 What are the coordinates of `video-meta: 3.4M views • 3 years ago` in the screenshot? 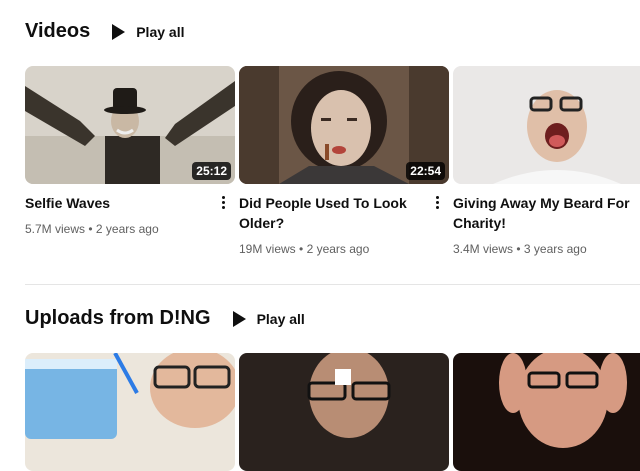 It's located at (520, 249).